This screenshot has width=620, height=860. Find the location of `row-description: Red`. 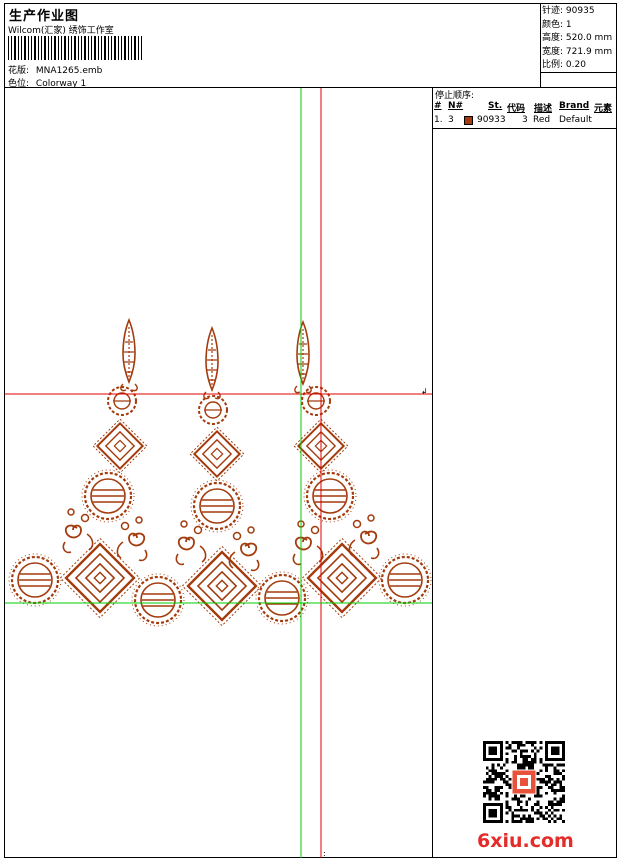

row-description: Red is located at coordinates (542, 120).